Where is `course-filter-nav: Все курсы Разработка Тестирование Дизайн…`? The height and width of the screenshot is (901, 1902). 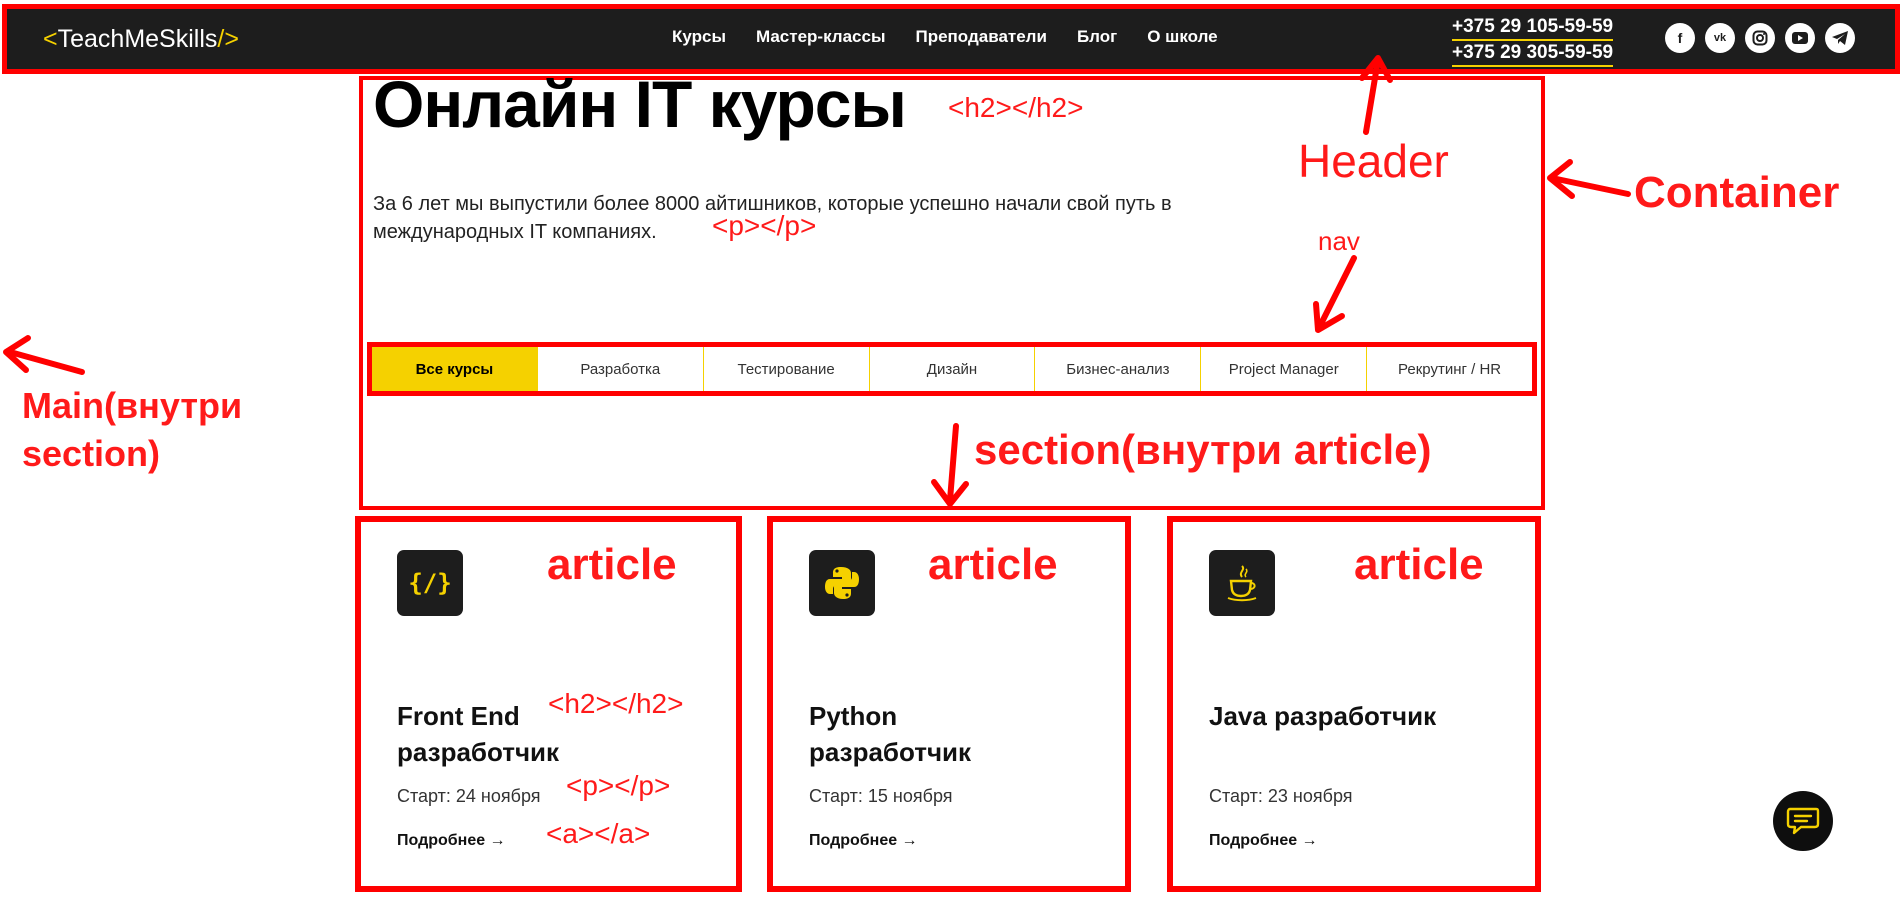 course-filter-nav: Все курсы Разработка Тестирование Дизайн… is located at coordinates (952, 369).